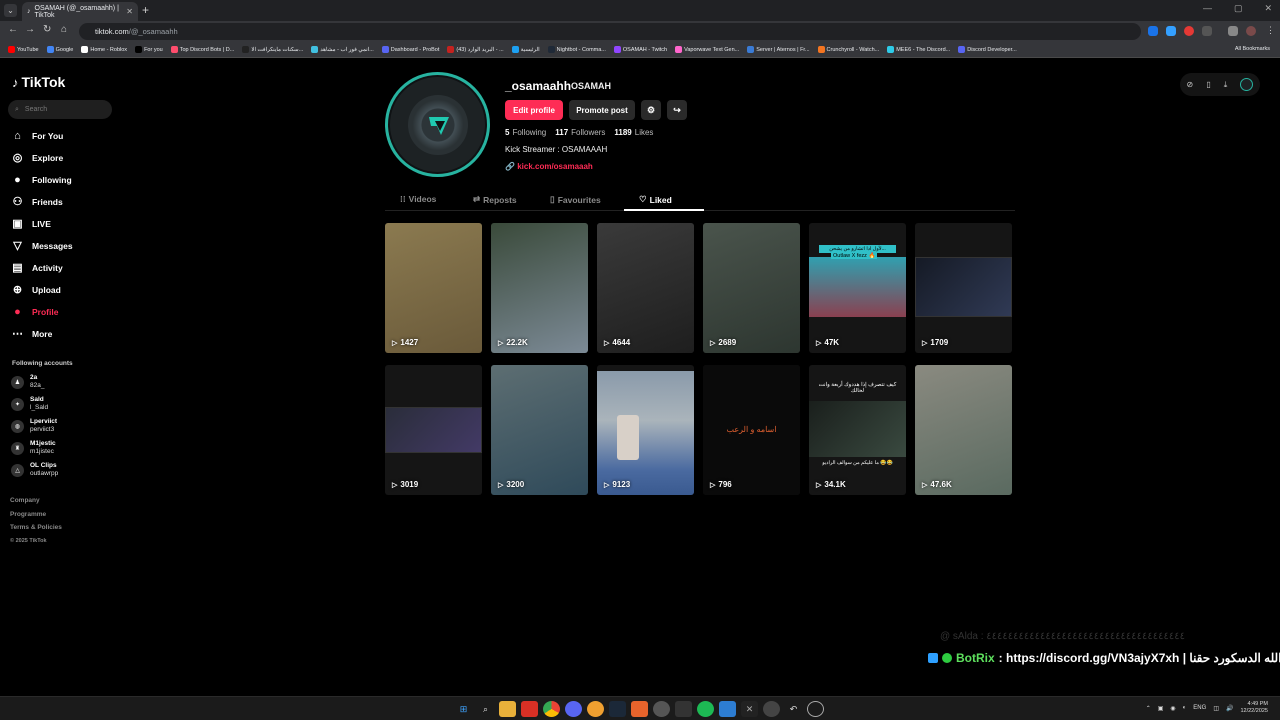 This screenshot has height=720, width=1280. I want to click on sidebar-item-explore: ◎ Explore, so click(37, 157).